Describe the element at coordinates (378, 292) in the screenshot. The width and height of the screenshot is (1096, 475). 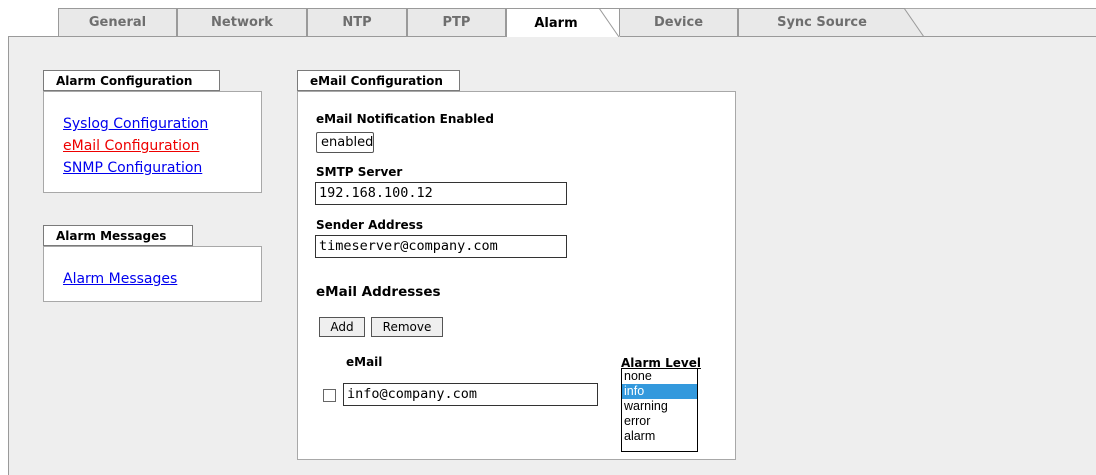
I see `email-addresses-heading: eMail Addresses` at that location.